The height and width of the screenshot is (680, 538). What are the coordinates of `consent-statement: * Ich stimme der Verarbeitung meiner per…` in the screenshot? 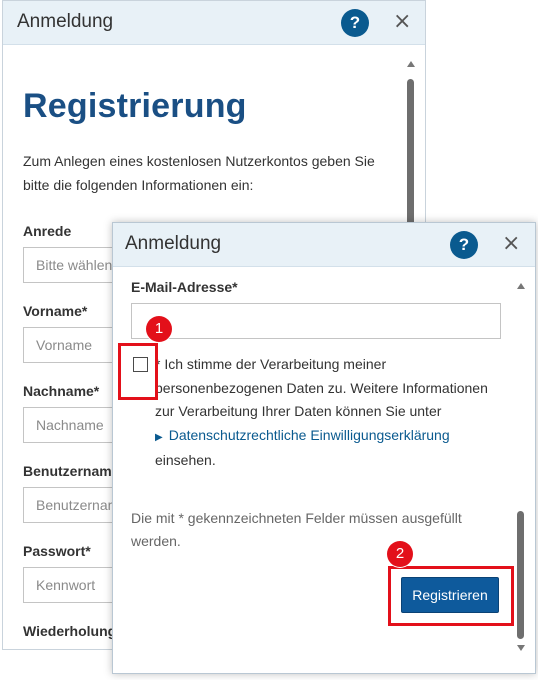 It's located at (321, 387).